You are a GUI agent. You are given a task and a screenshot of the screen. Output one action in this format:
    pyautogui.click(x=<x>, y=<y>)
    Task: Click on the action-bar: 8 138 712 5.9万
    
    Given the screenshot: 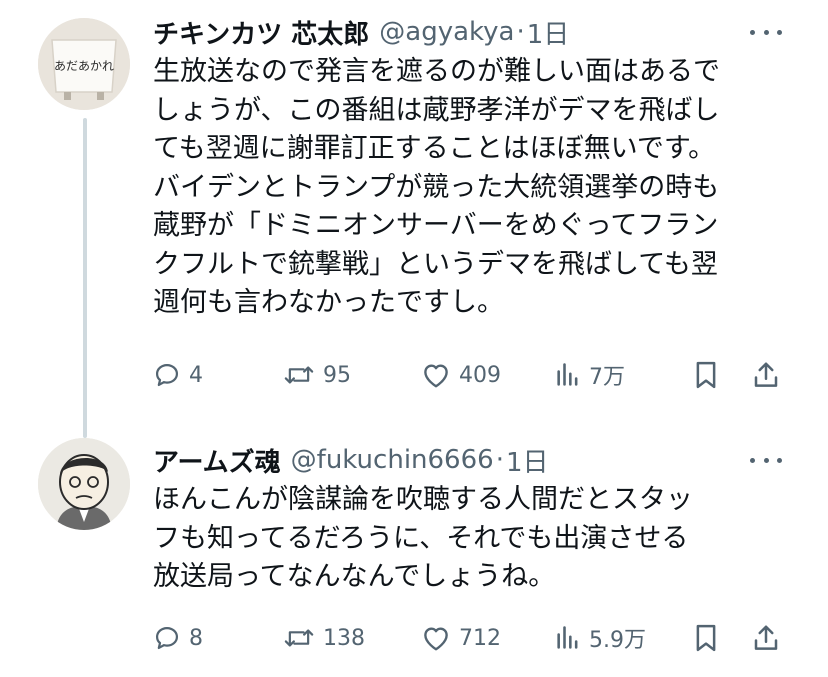 What is the action you would take?
    pyautogui.click(x=473, y=638)
    